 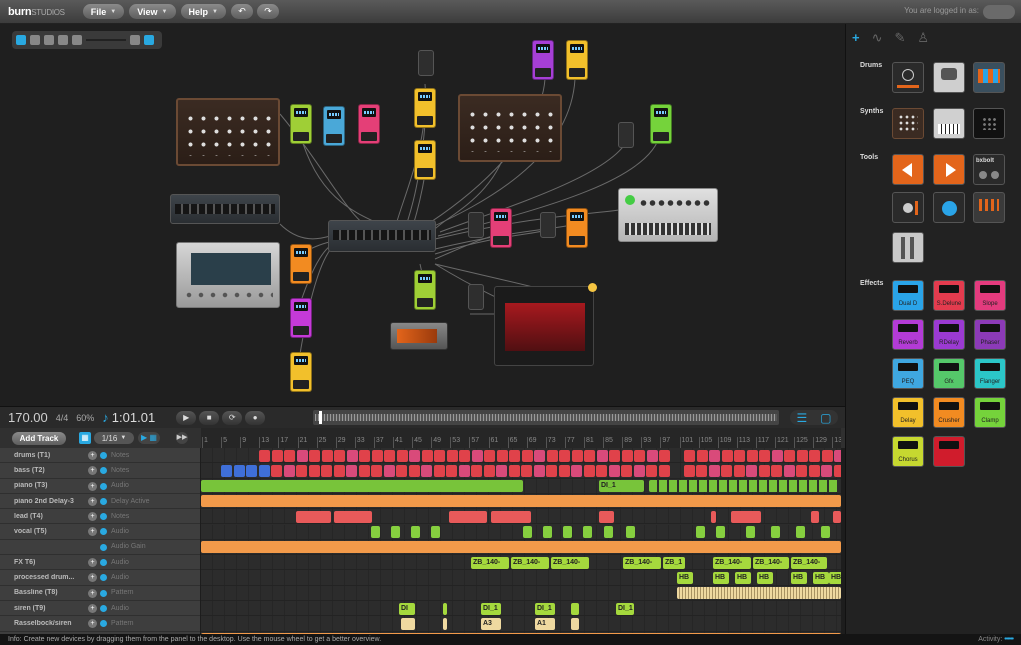 What do you see at coordinates (255, 417) in the screenshot?
I see `record-button: ●` at bounding box center [255, 417].